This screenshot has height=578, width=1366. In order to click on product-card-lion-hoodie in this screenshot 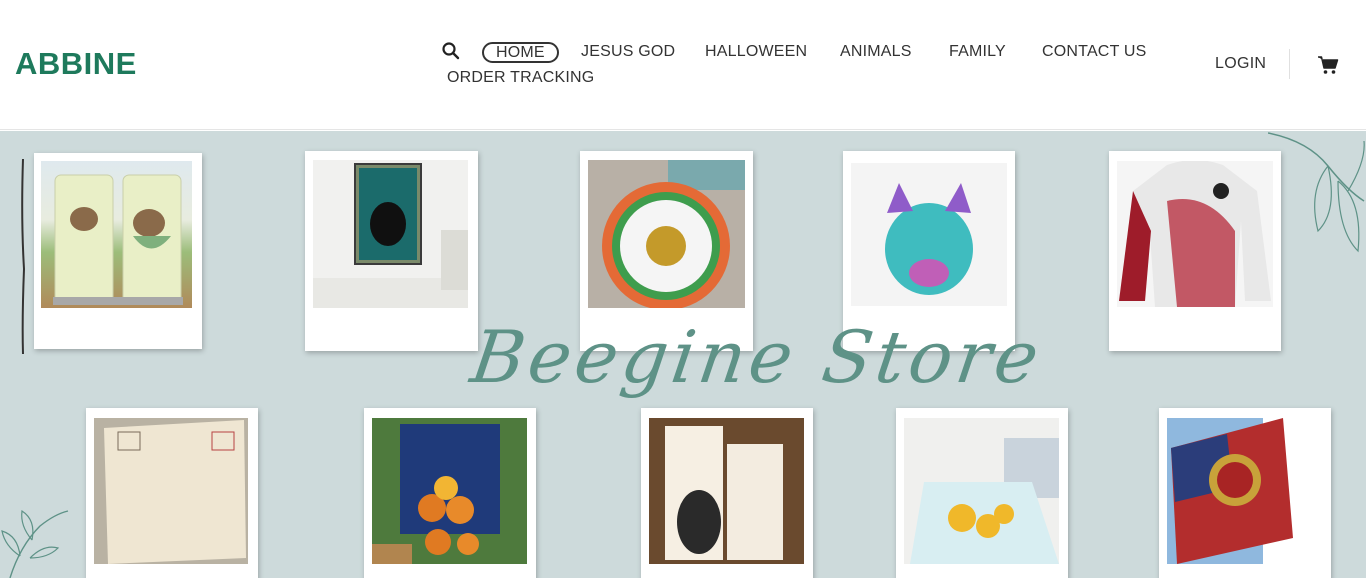, I will do `click(1195, 251)`.